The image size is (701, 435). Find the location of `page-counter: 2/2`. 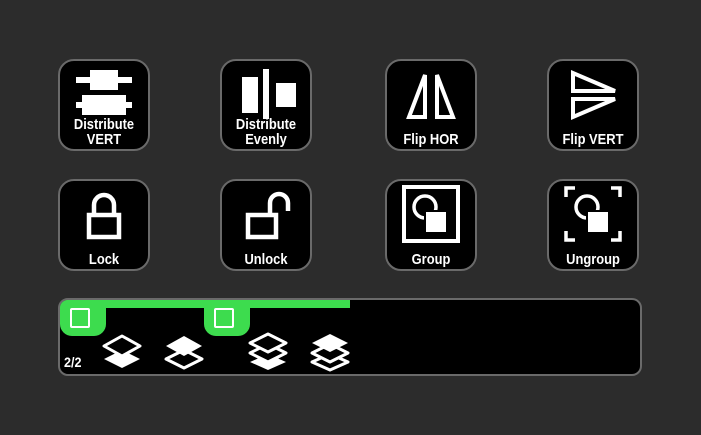

page-counter: 2/2 is located at coordinates (73, 362).